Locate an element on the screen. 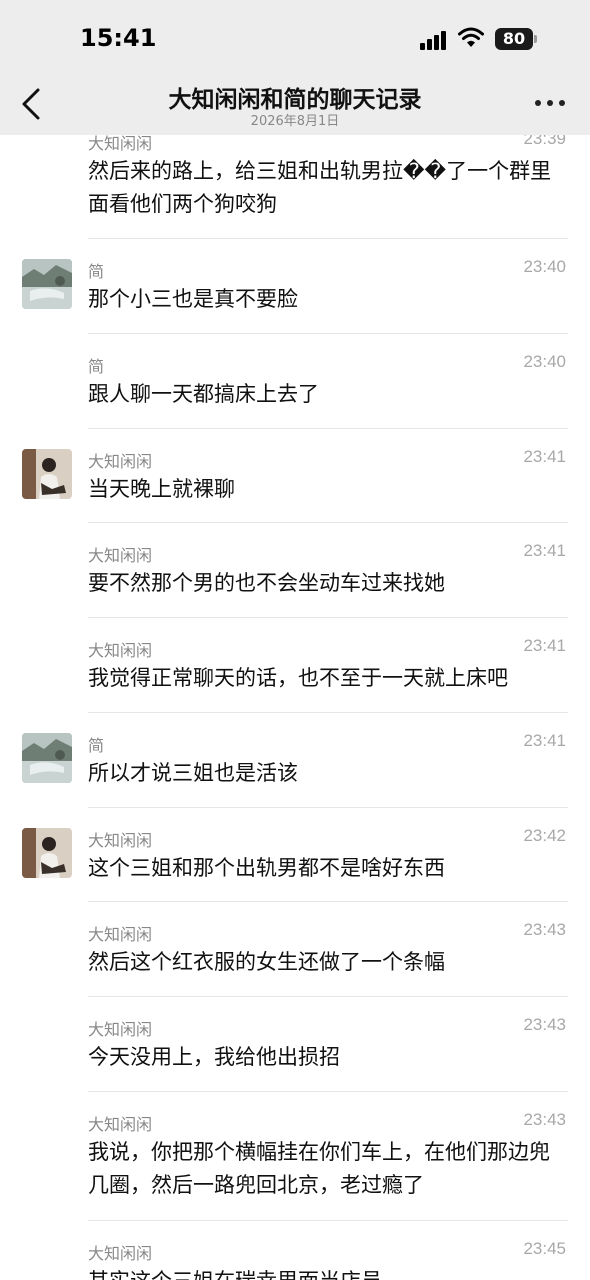  message-text: 跟人聊一天都搞床上去了 is located at coordinates (203, 394).